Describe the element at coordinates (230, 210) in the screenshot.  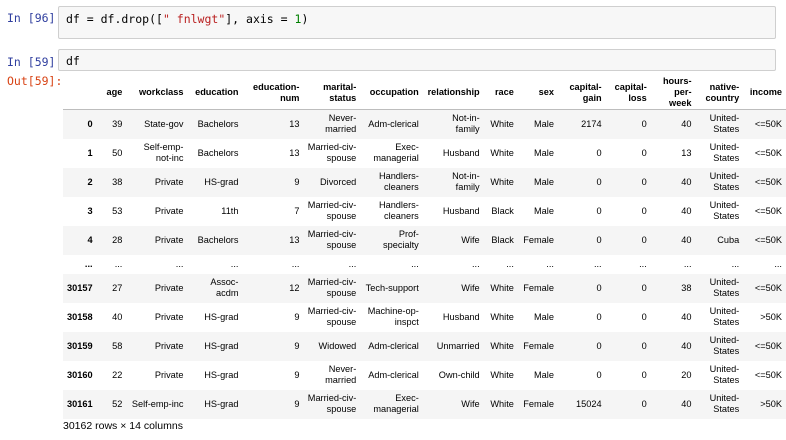
I see `cell-line: 11th` at that location.